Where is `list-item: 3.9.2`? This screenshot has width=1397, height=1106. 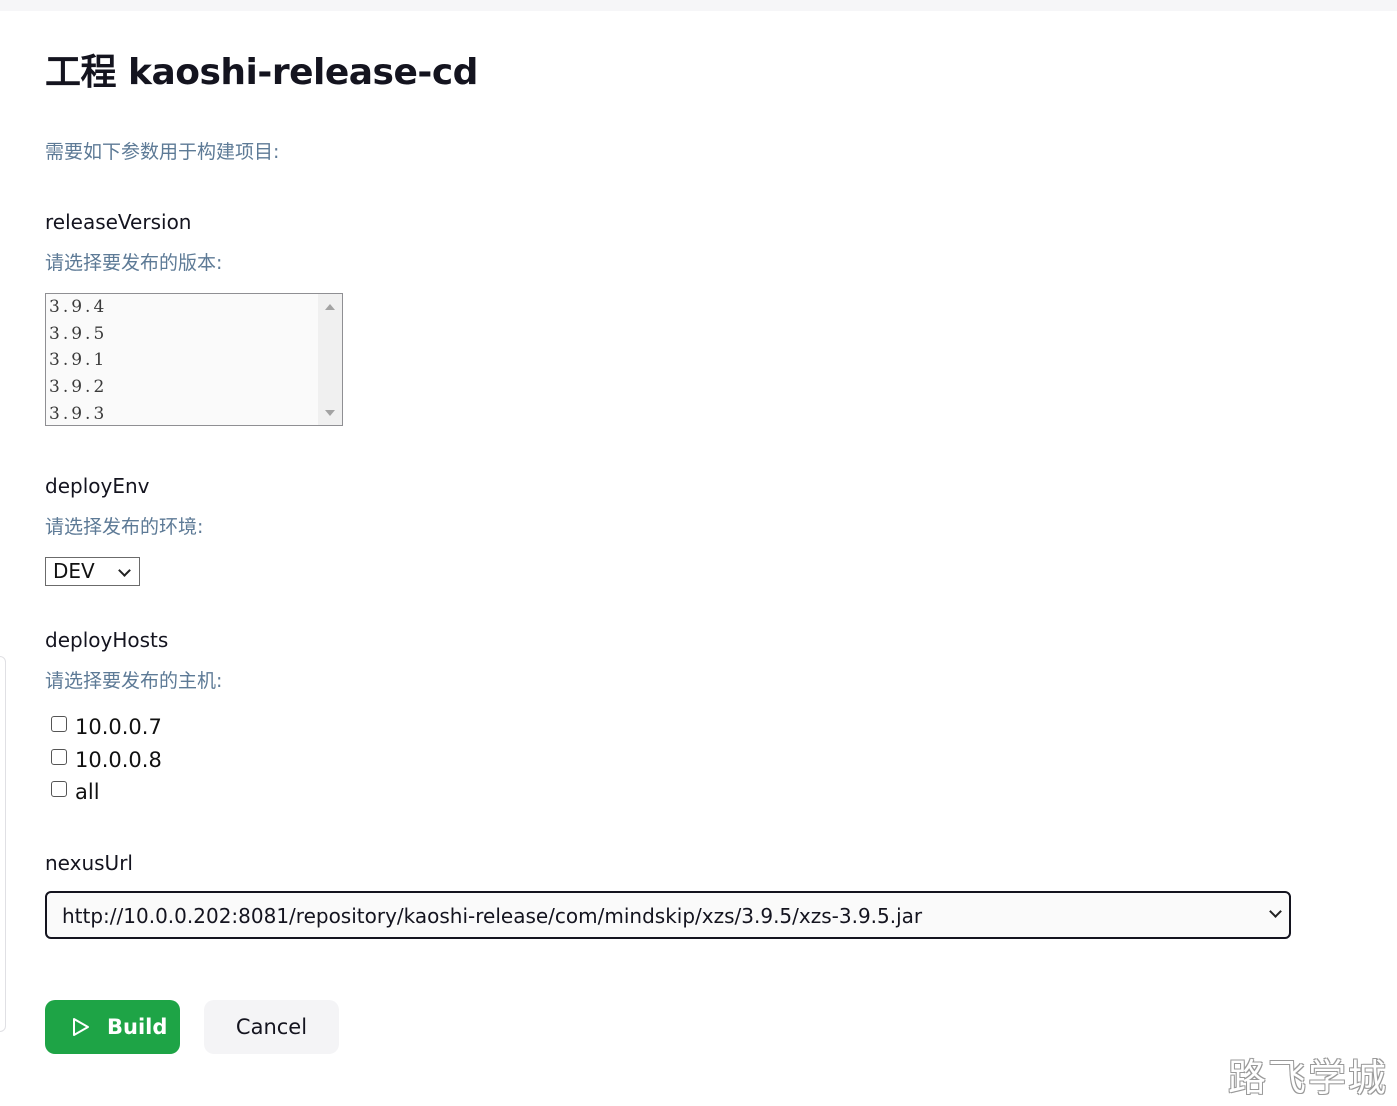 list-item: 3.9.2 is located at coordinates (78, 387).